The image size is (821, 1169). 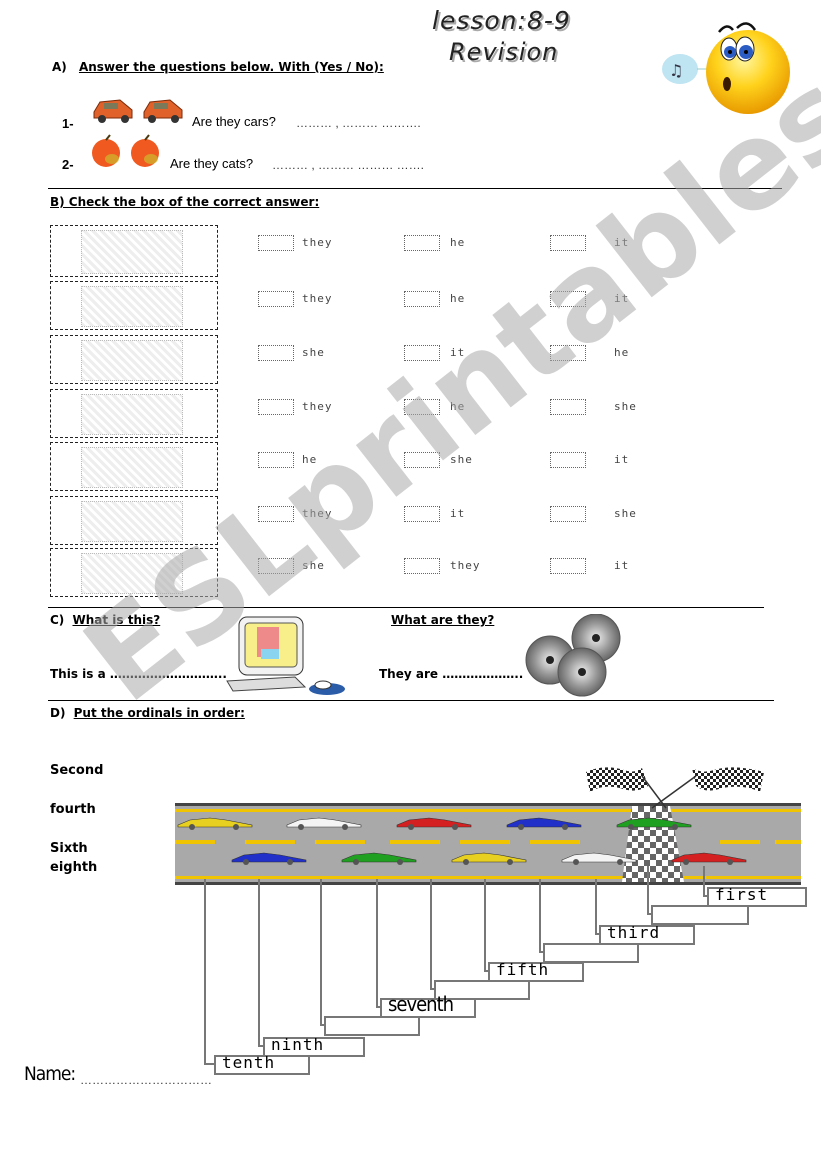 What do you see at coordinates (134, 251) in the screenshot?
I see `picture-box: man-building-brick-wall` at bounding box center [134, 251].